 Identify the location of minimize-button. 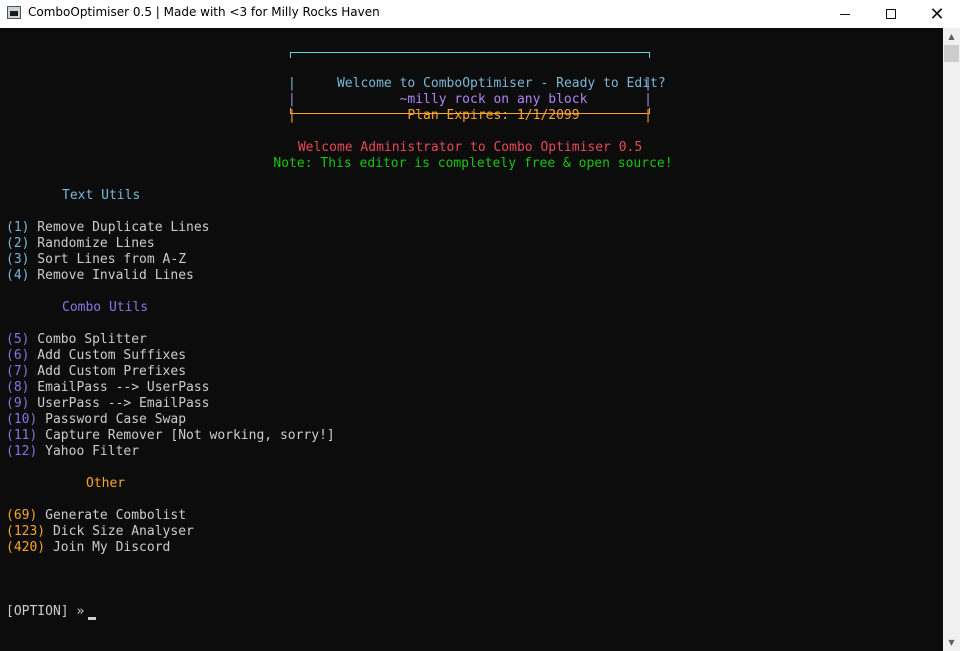
(845, 14).